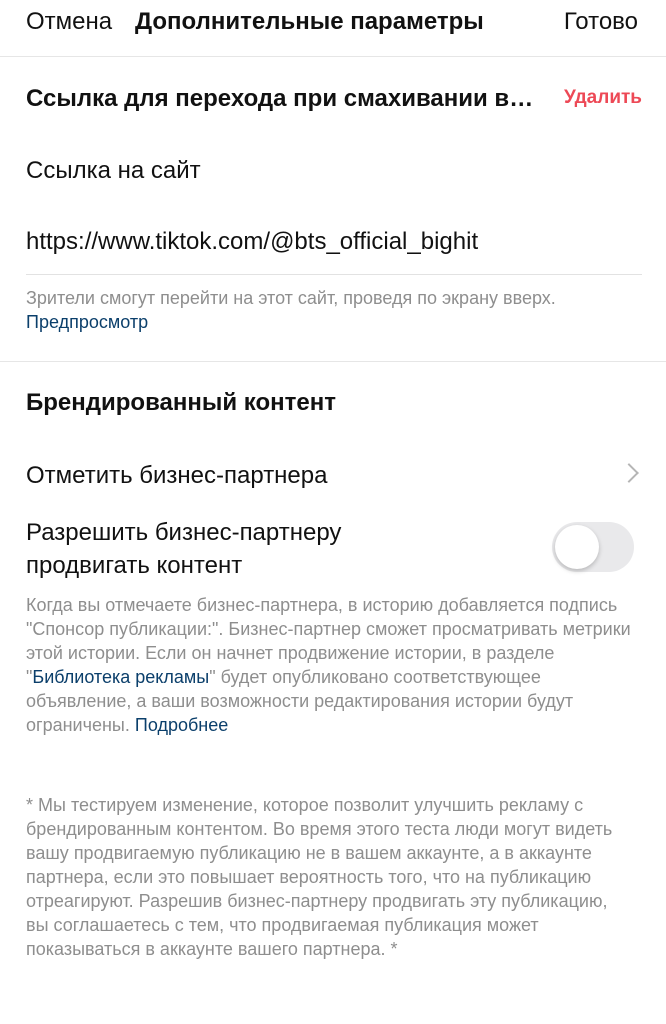 The image size is (666, 1024). I want to click on done-button: Готово, so click(601, 22).